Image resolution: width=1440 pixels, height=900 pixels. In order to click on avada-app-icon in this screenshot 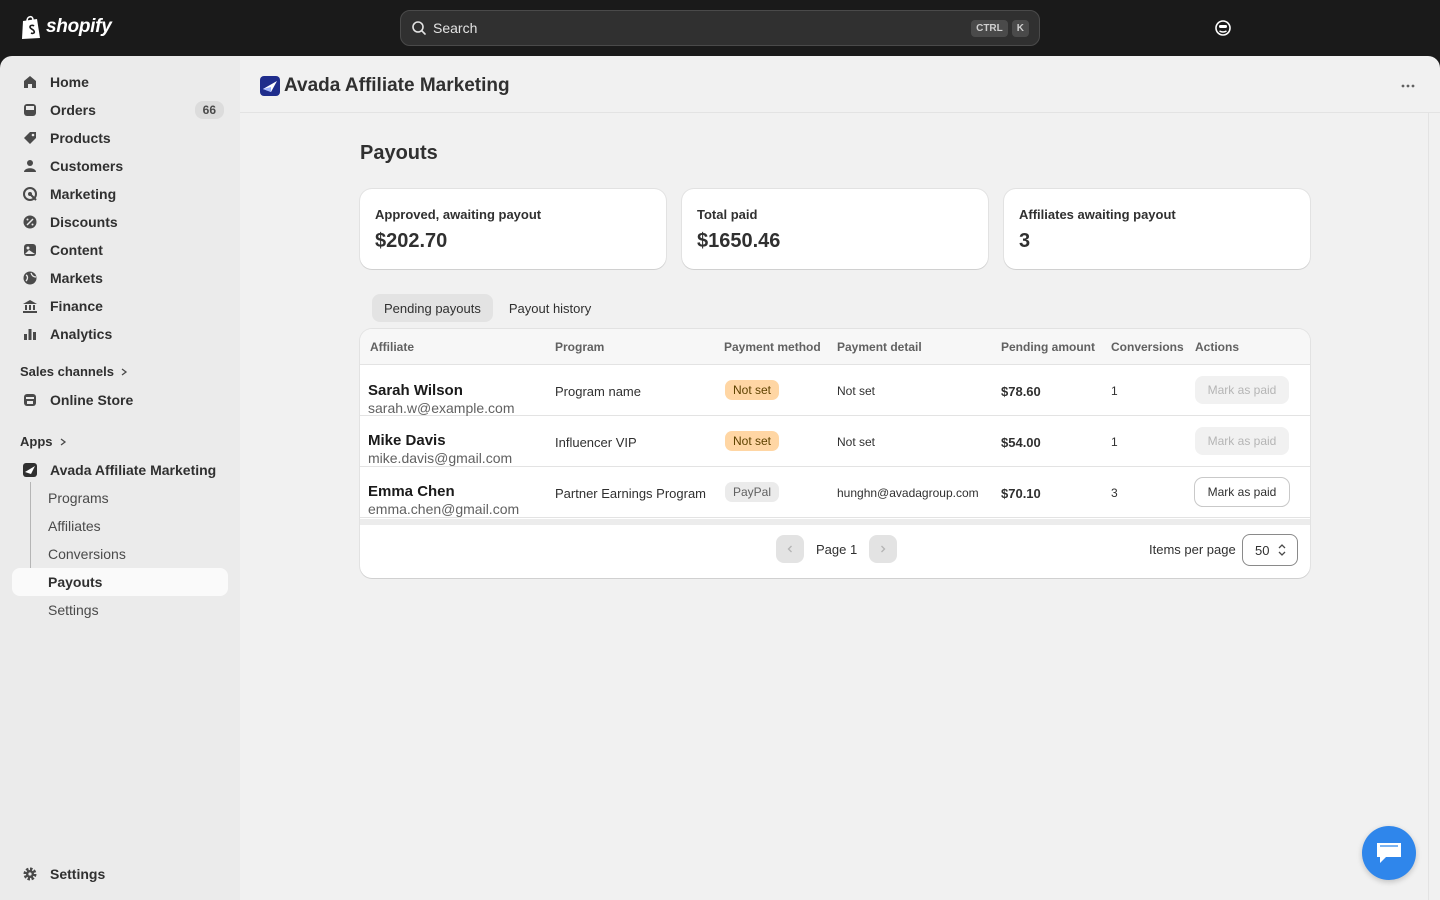, I will do `click(30, 470)`.